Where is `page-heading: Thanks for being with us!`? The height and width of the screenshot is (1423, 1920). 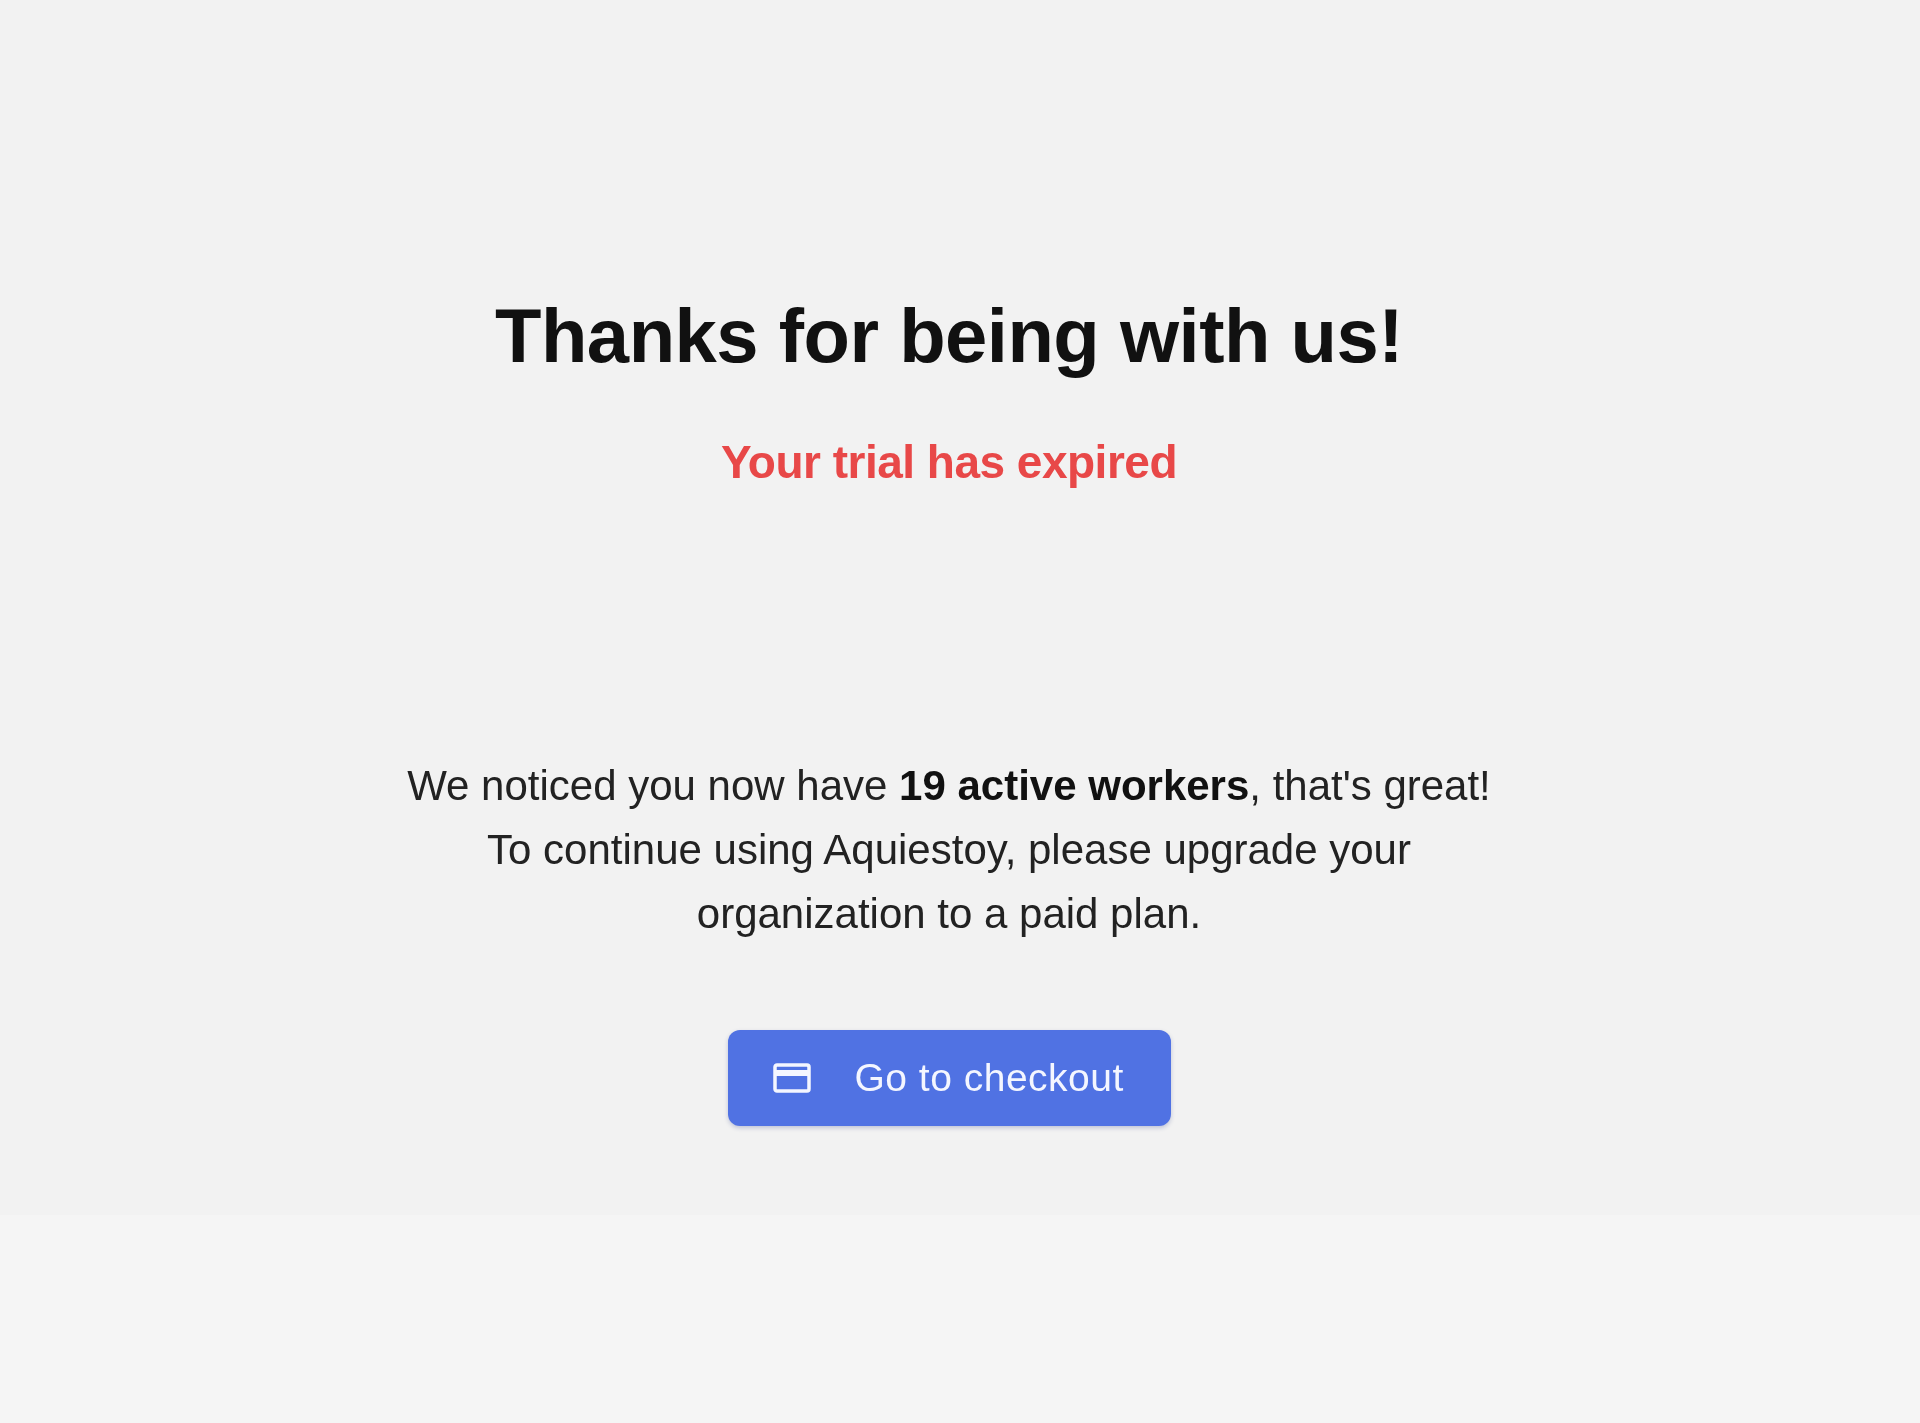 page-heading: Thanks for being with us! is located at coordinates (949, 336).